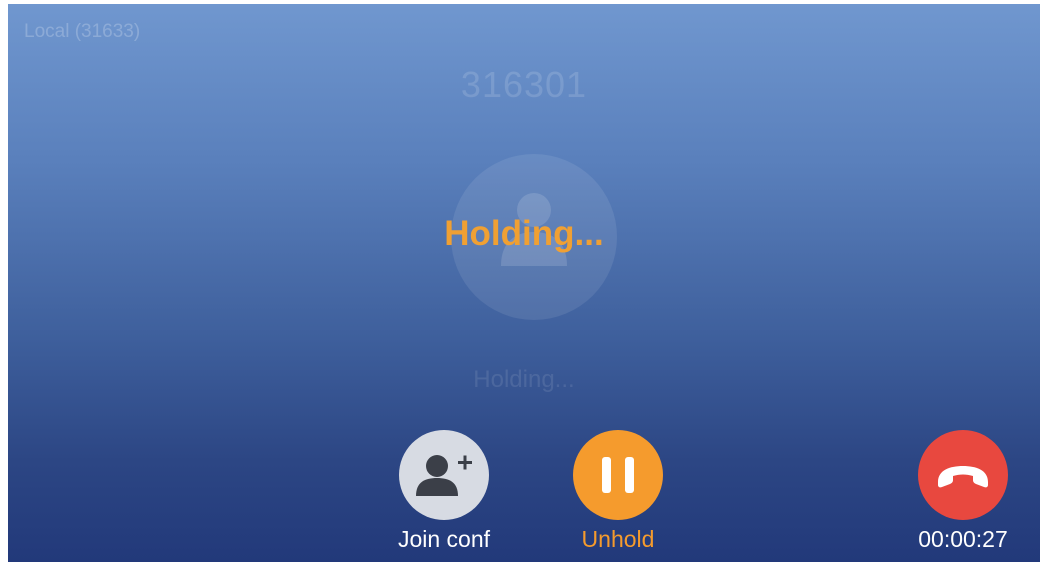 This screenshot has height=564, width=1046. I want to click on unhold-label: Unhold, so click(618, 539).